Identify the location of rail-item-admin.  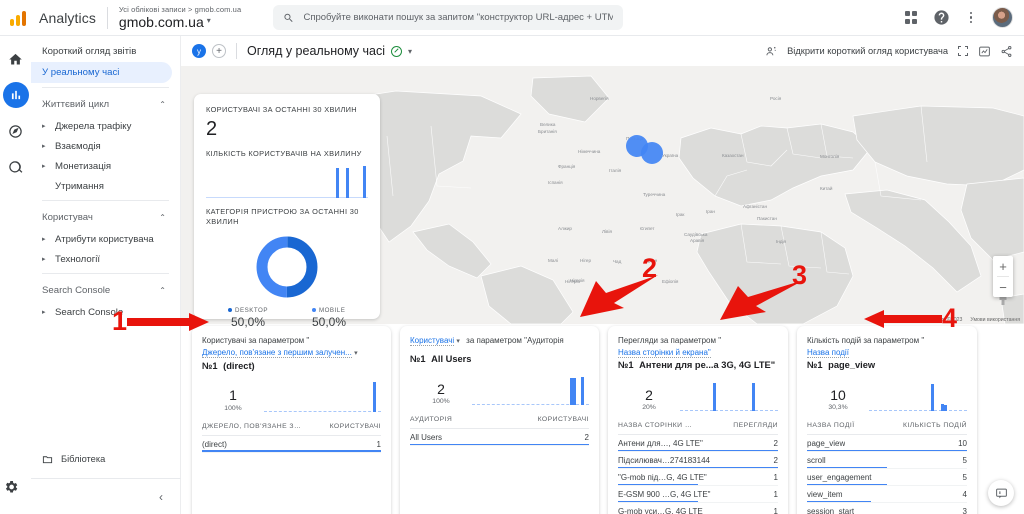
(11, 489).